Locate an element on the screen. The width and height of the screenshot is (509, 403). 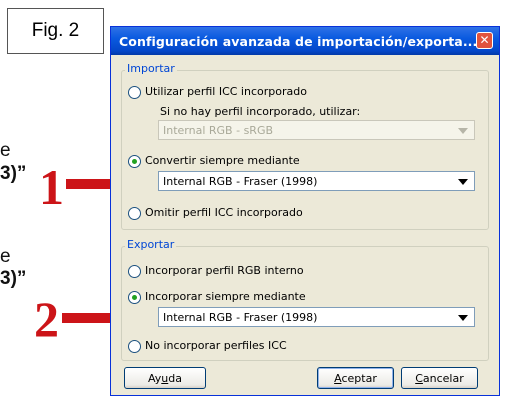
export-group-legend: Exportar is located at coordinates (151, 244).